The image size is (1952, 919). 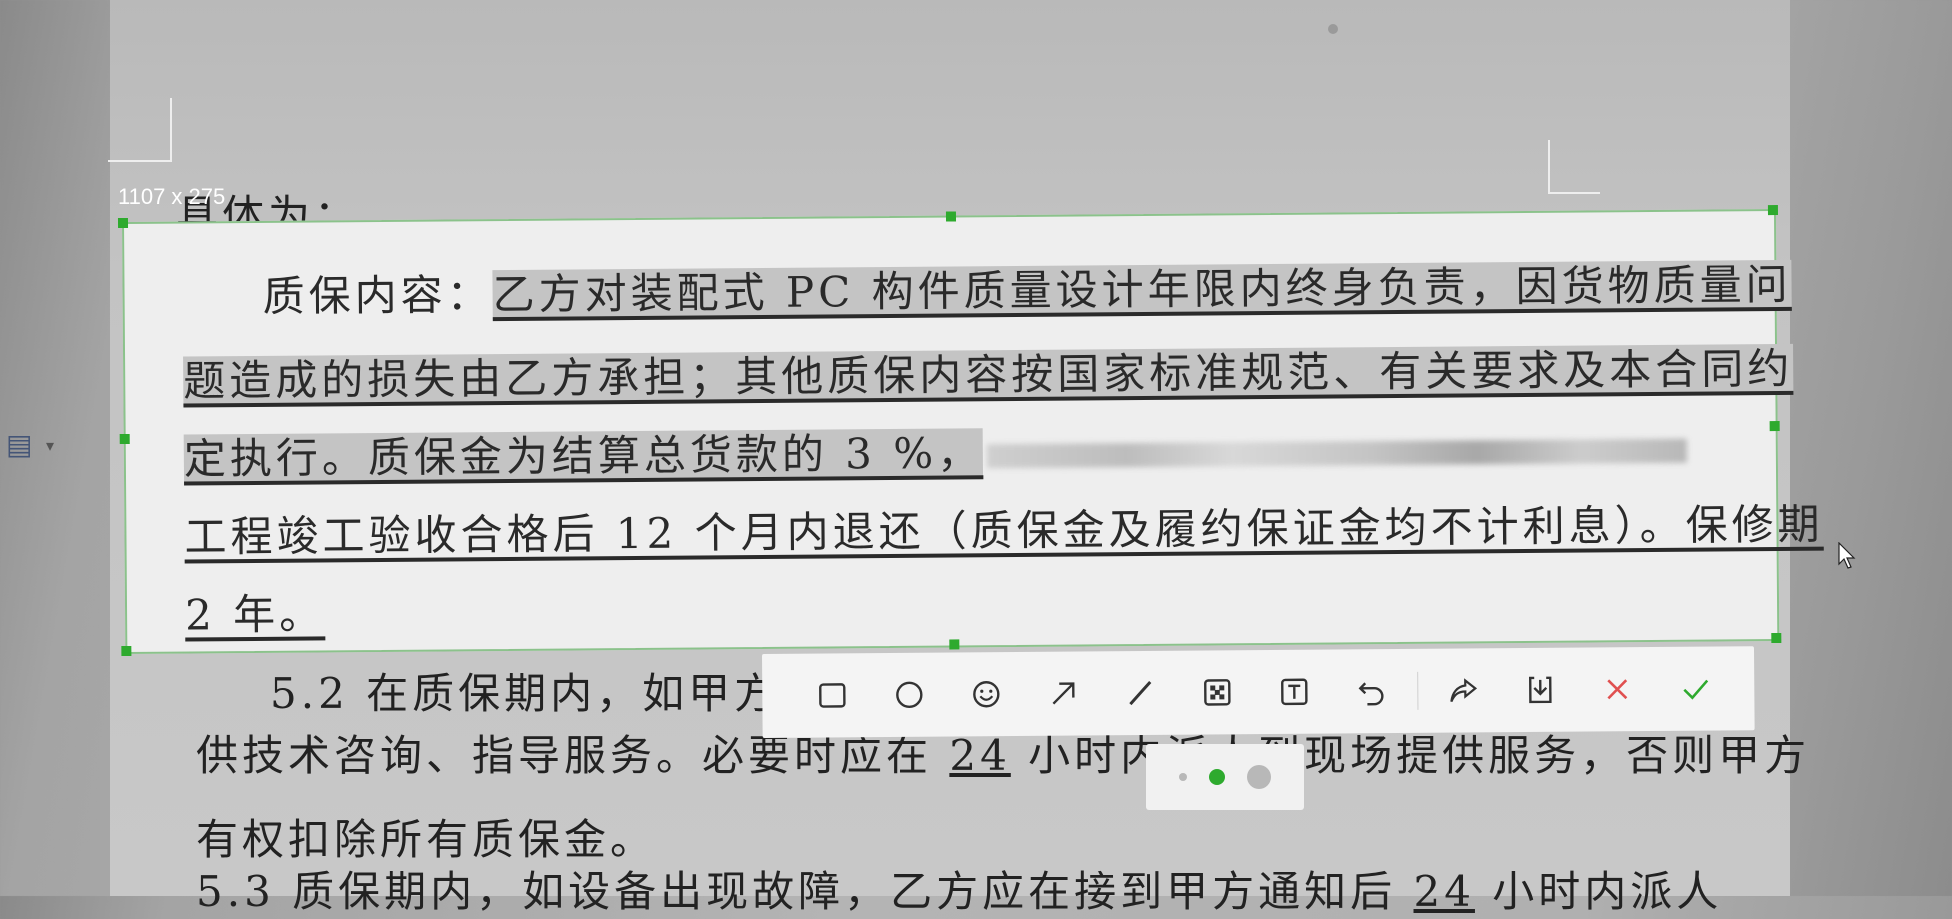 What do you see at coordinates (908, 695) in the screenshot?
I see `ellipse-icon` at bounding box center [908, 695].